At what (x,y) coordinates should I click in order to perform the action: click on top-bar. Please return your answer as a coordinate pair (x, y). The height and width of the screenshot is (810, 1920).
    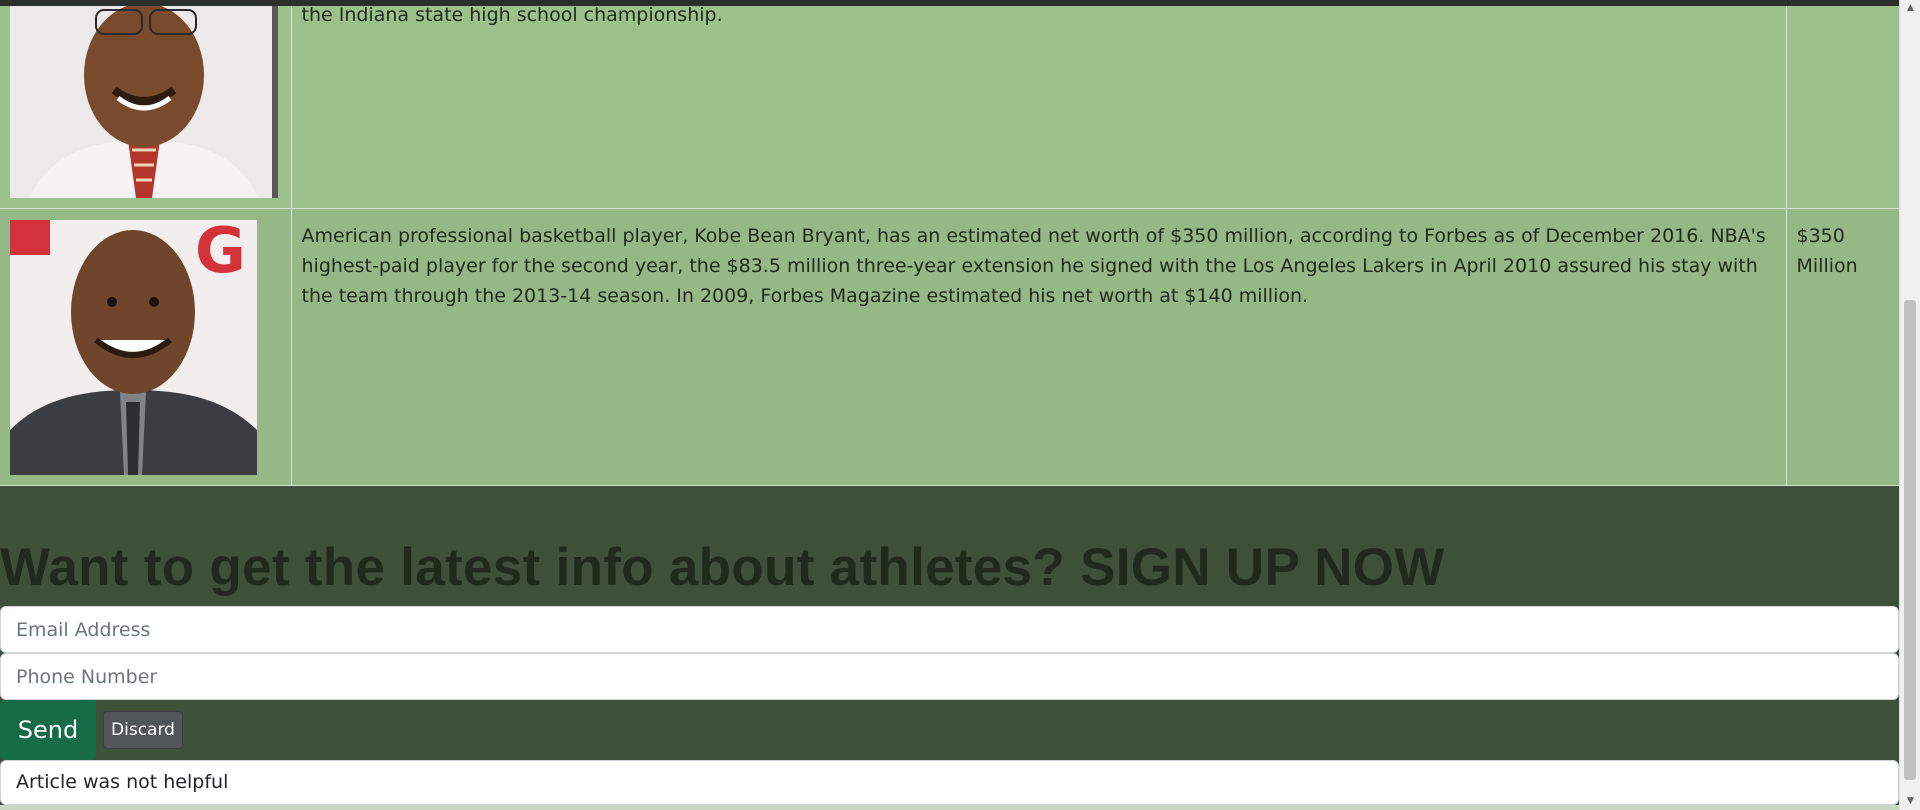
    Looking at the image, I should click on (949, 3).